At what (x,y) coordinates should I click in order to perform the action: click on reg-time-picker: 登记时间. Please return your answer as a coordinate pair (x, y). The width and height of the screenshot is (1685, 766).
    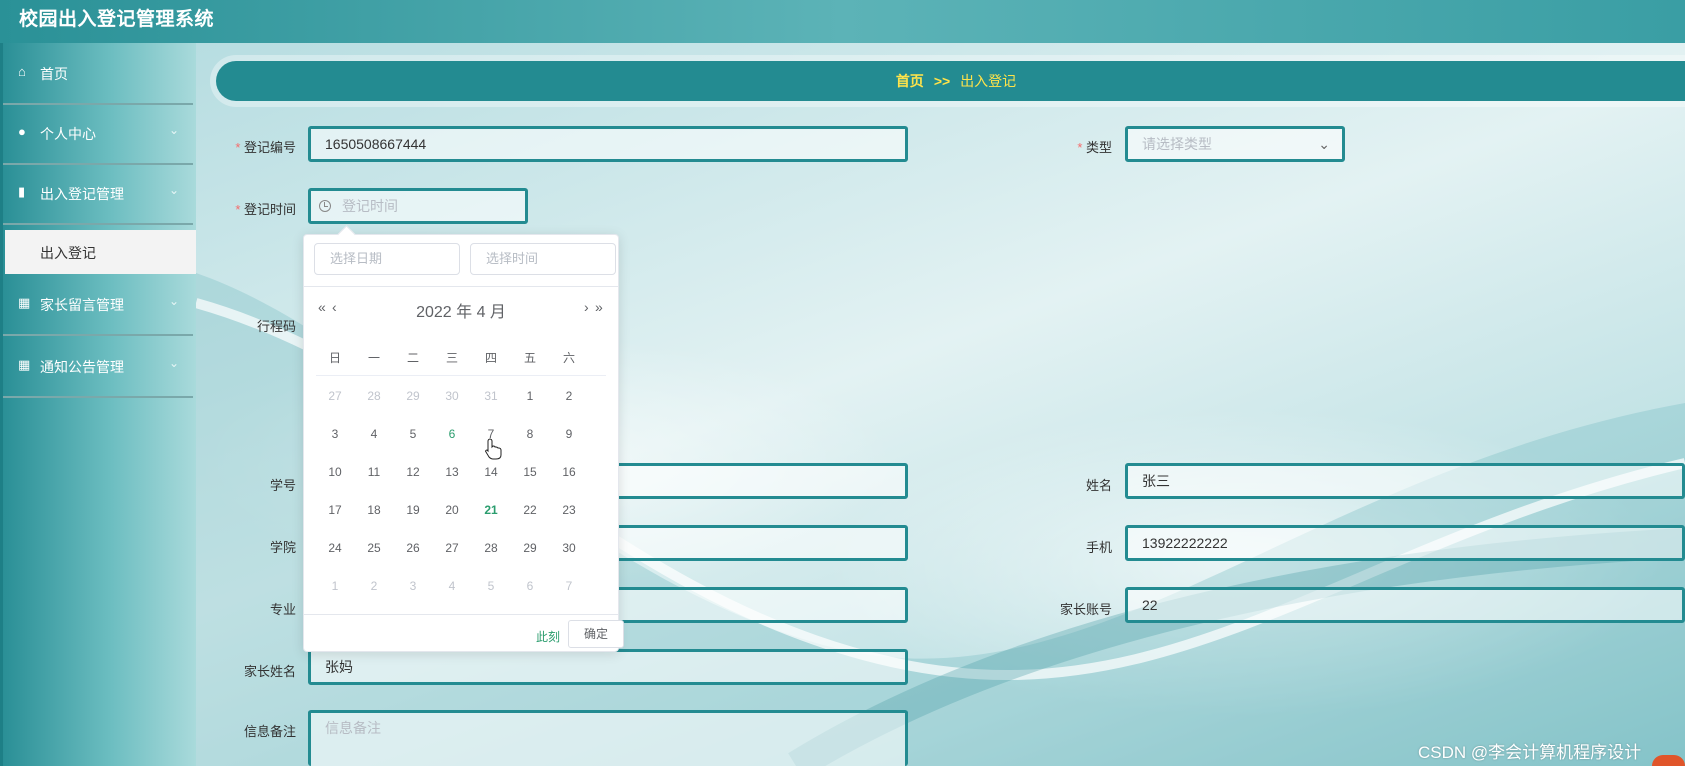
    Looking at the image, I should click on (418, 206).